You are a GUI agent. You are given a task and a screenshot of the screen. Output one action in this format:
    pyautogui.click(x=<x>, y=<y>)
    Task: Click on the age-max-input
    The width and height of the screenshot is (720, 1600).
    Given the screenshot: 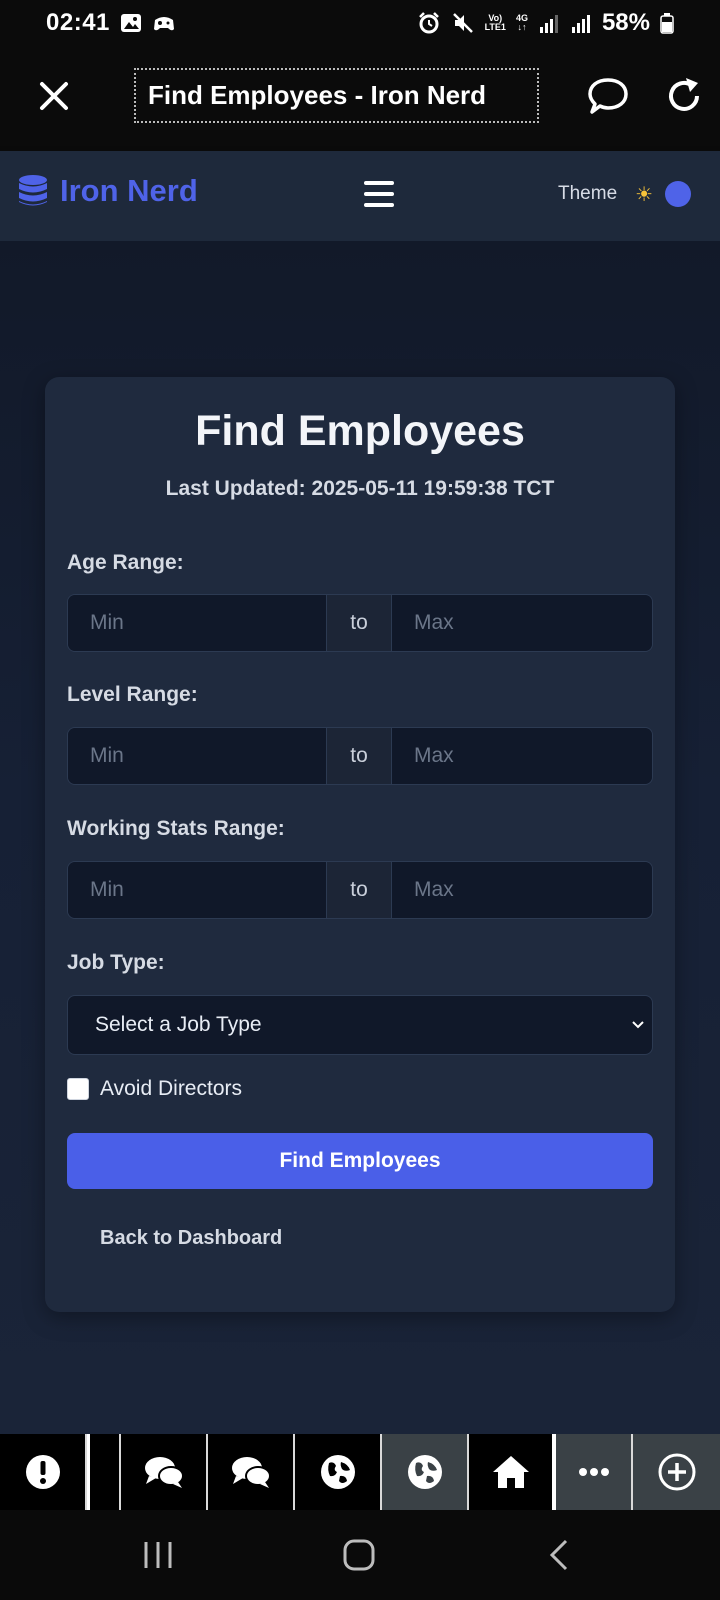 What is the action you would take?
    pyautogui.click(x=522, y=623)
    